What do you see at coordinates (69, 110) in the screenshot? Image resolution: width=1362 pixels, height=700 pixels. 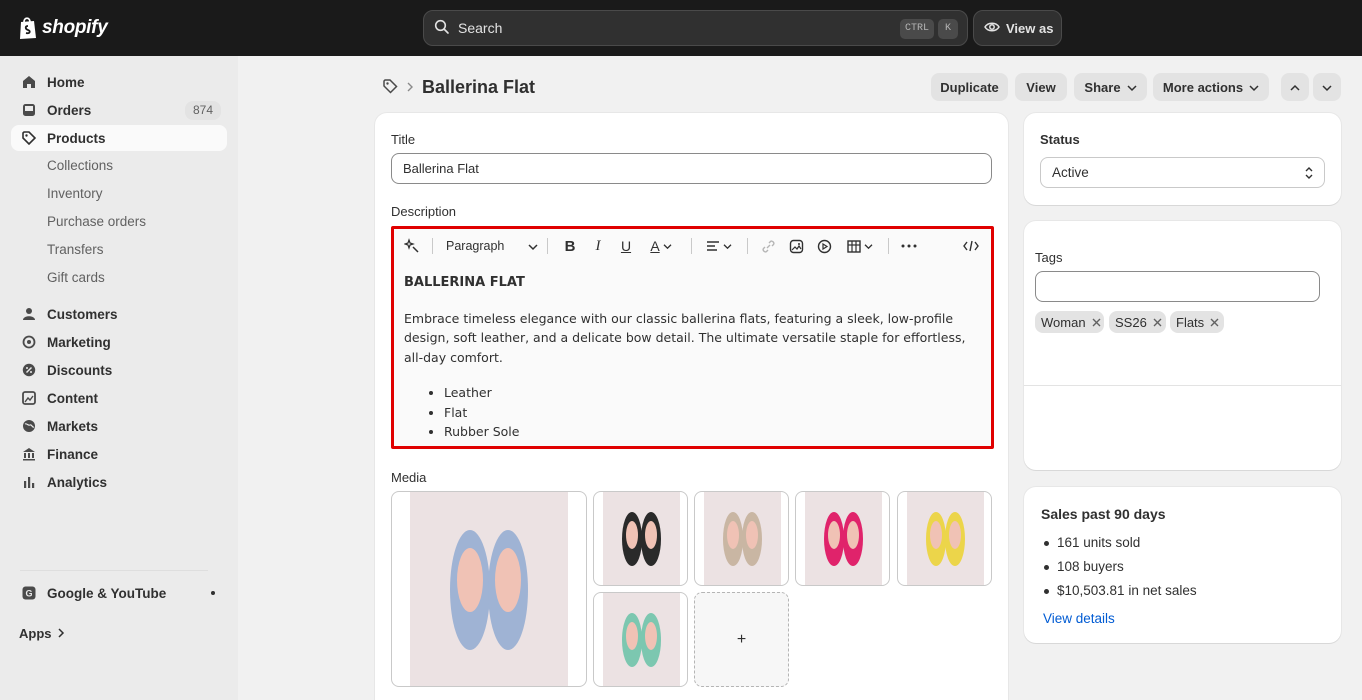 I see `sidebar-label-orders: Orders` at bounding box center [69, 110].